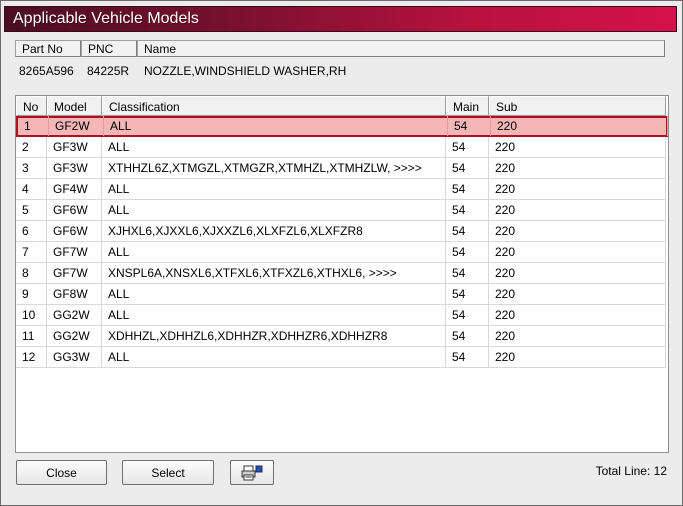 The image size is (683, 506). Describe the element at coordinates (467, 106) in the screenshot. I see `col-header-main: Main` at that location.